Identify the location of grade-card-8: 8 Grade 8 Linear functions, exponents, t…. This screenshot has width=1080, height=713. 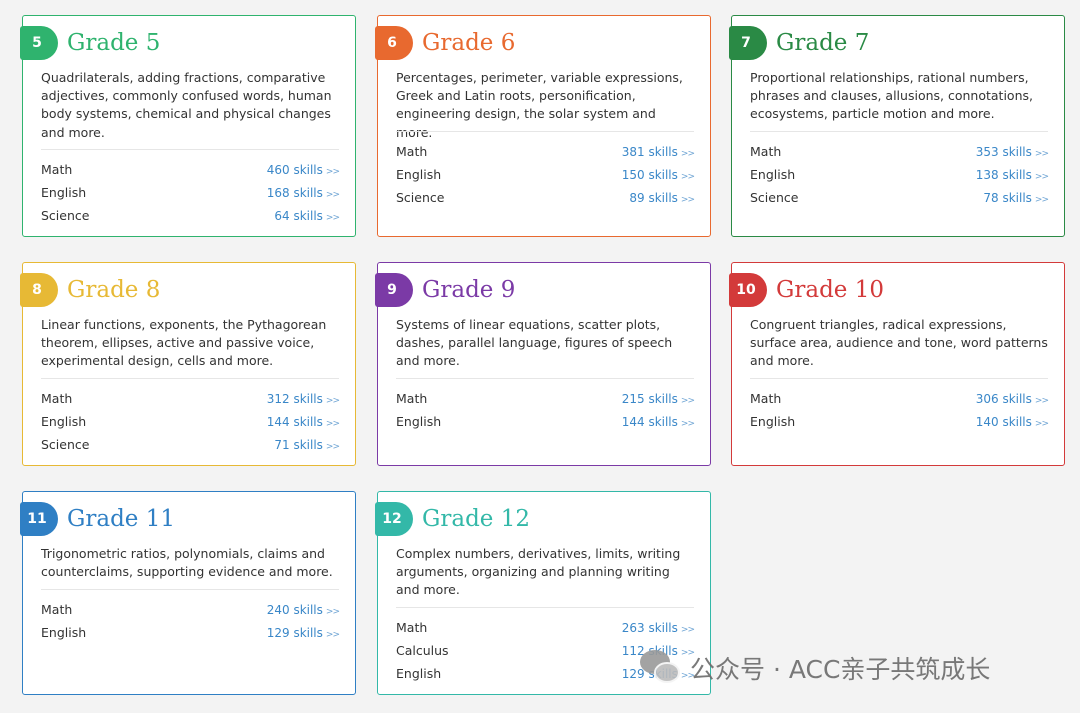
(188, 364).